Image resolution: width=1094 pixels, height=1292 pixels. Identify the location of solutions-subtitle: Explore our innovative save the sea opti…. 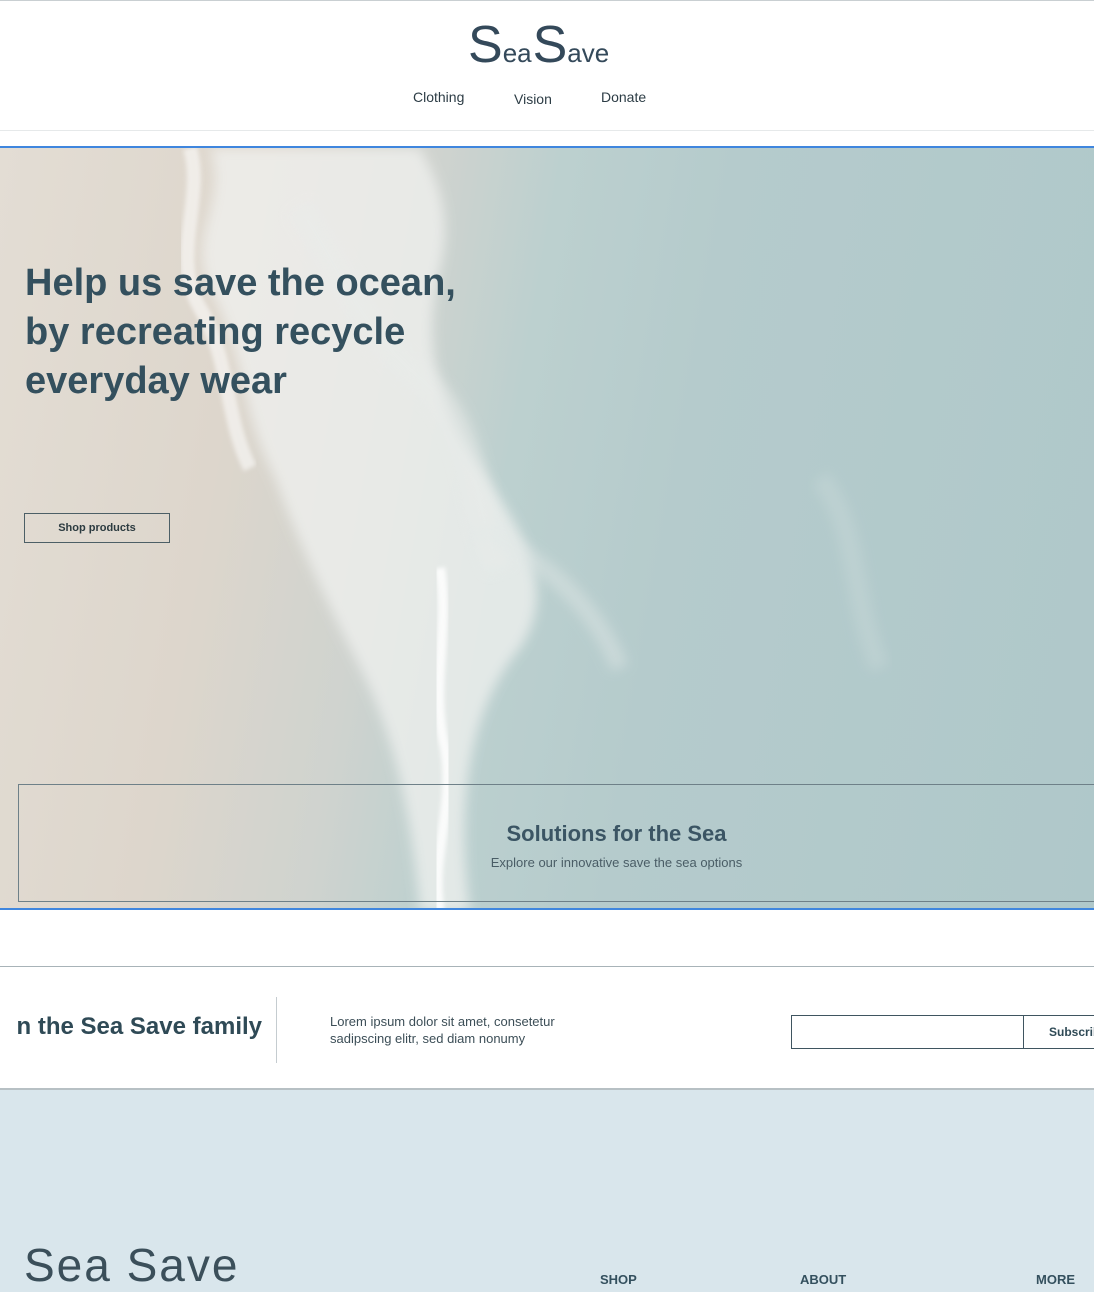
(616, 862).